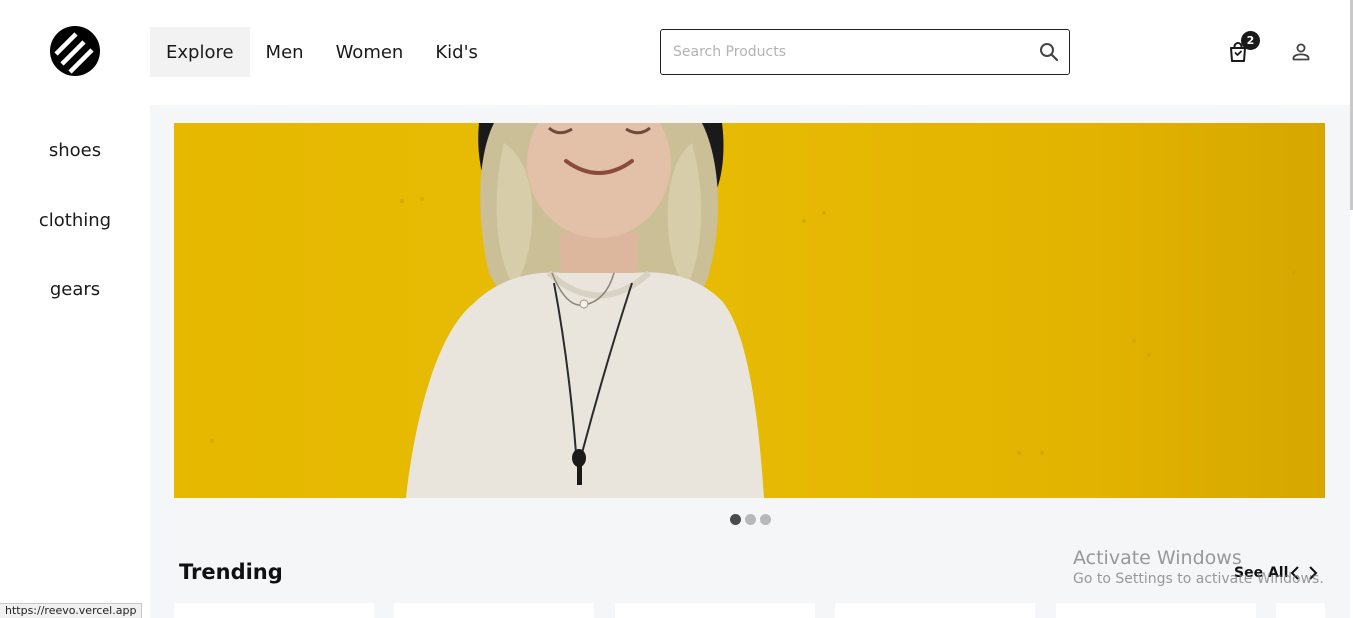 The image size is (1353, 618). I want to click on user-icon, so click(1301, 52).